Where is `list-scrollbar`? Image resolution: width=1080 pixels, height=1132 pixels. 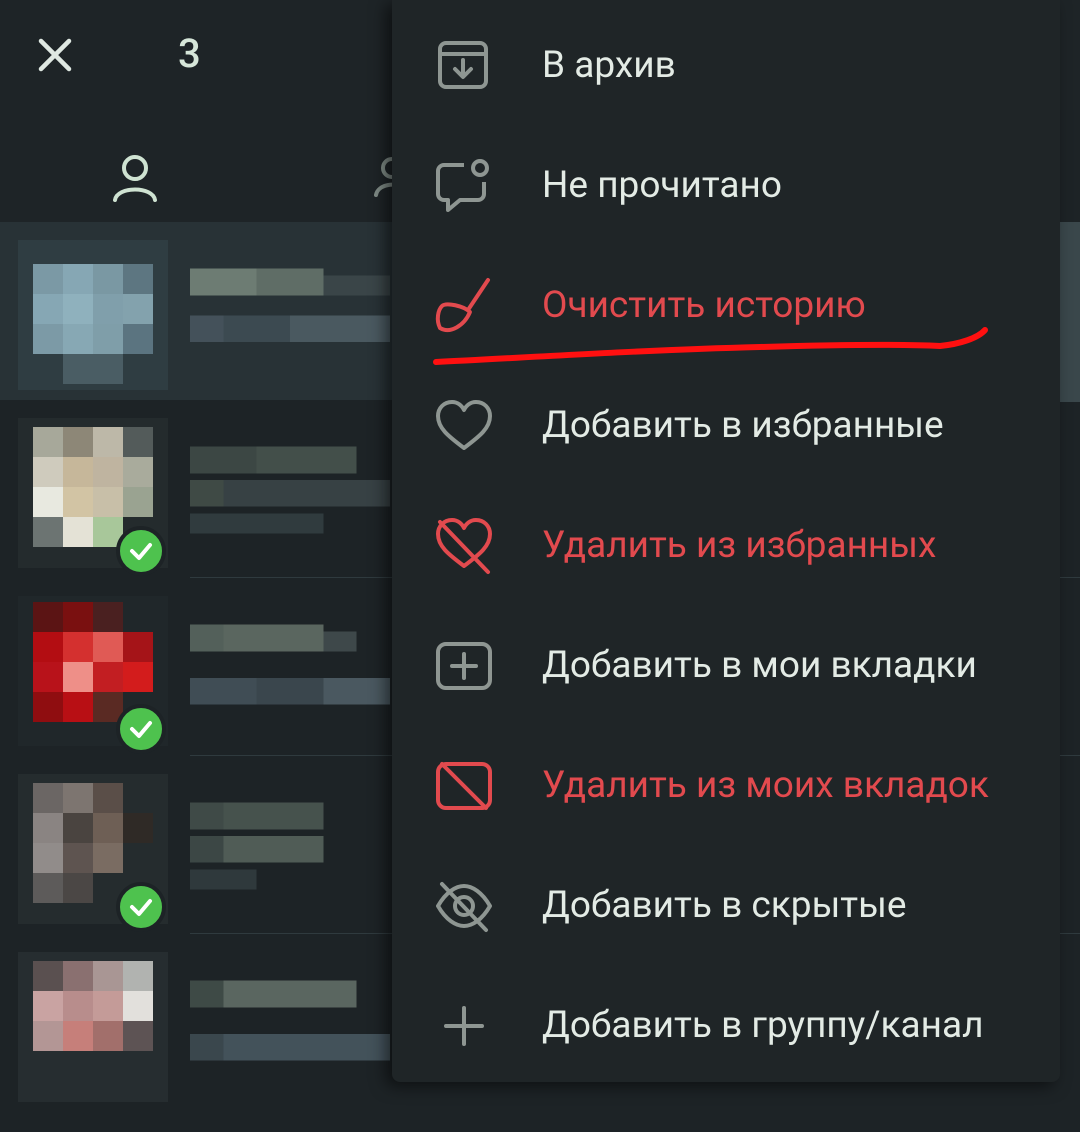
list-scrollbar is located at coordinates (1069, 312).